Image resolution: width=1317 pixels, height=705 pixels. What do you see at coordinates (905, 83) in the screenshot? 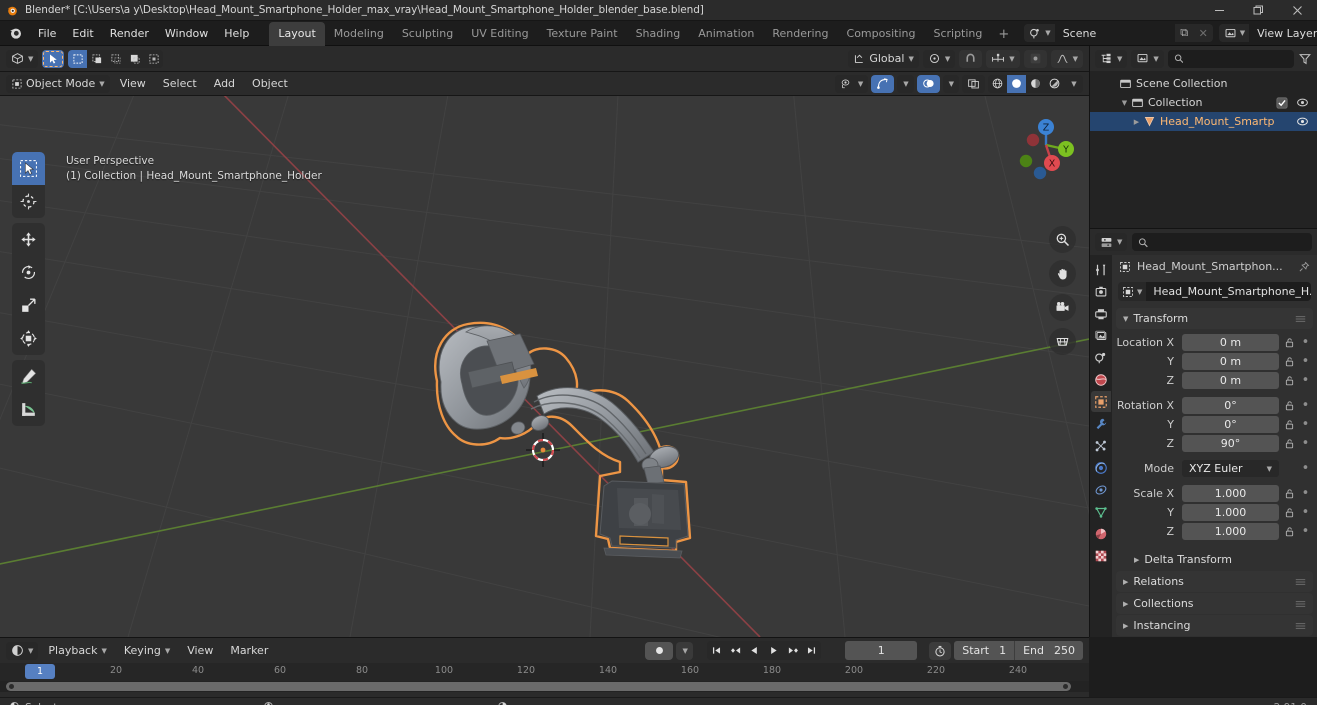
I see `gizmo-settings-dropdown: ▼` at bounding box center [905, 83].